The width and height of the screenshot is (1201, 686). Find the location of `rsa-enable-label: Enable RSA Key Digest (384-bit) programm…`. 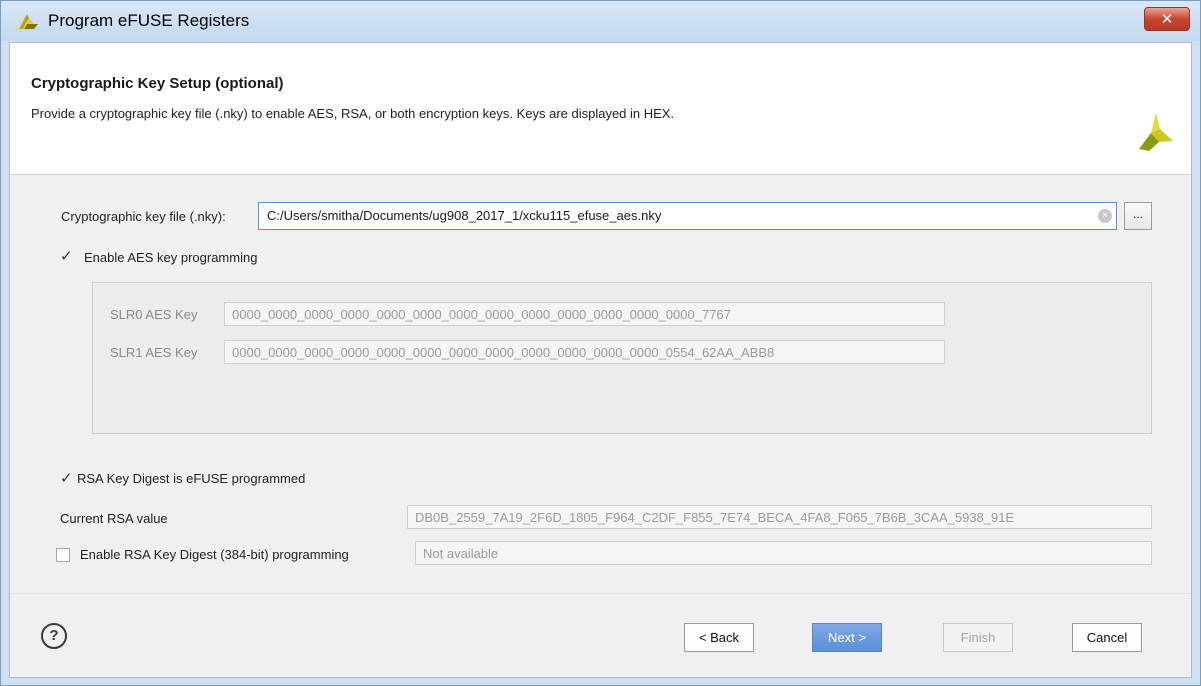

rsa-enable-label: Enable RSA Key Digest (384-bit) programm… is located at coordinates (214, 554).